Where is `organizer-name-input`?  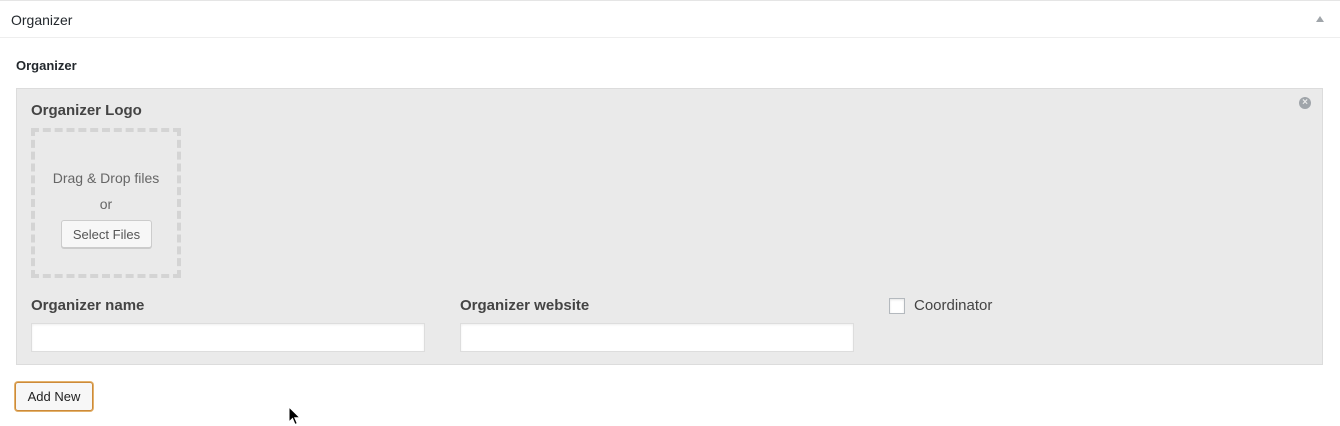
organizer-name-input is located at coordinates (228, 337).